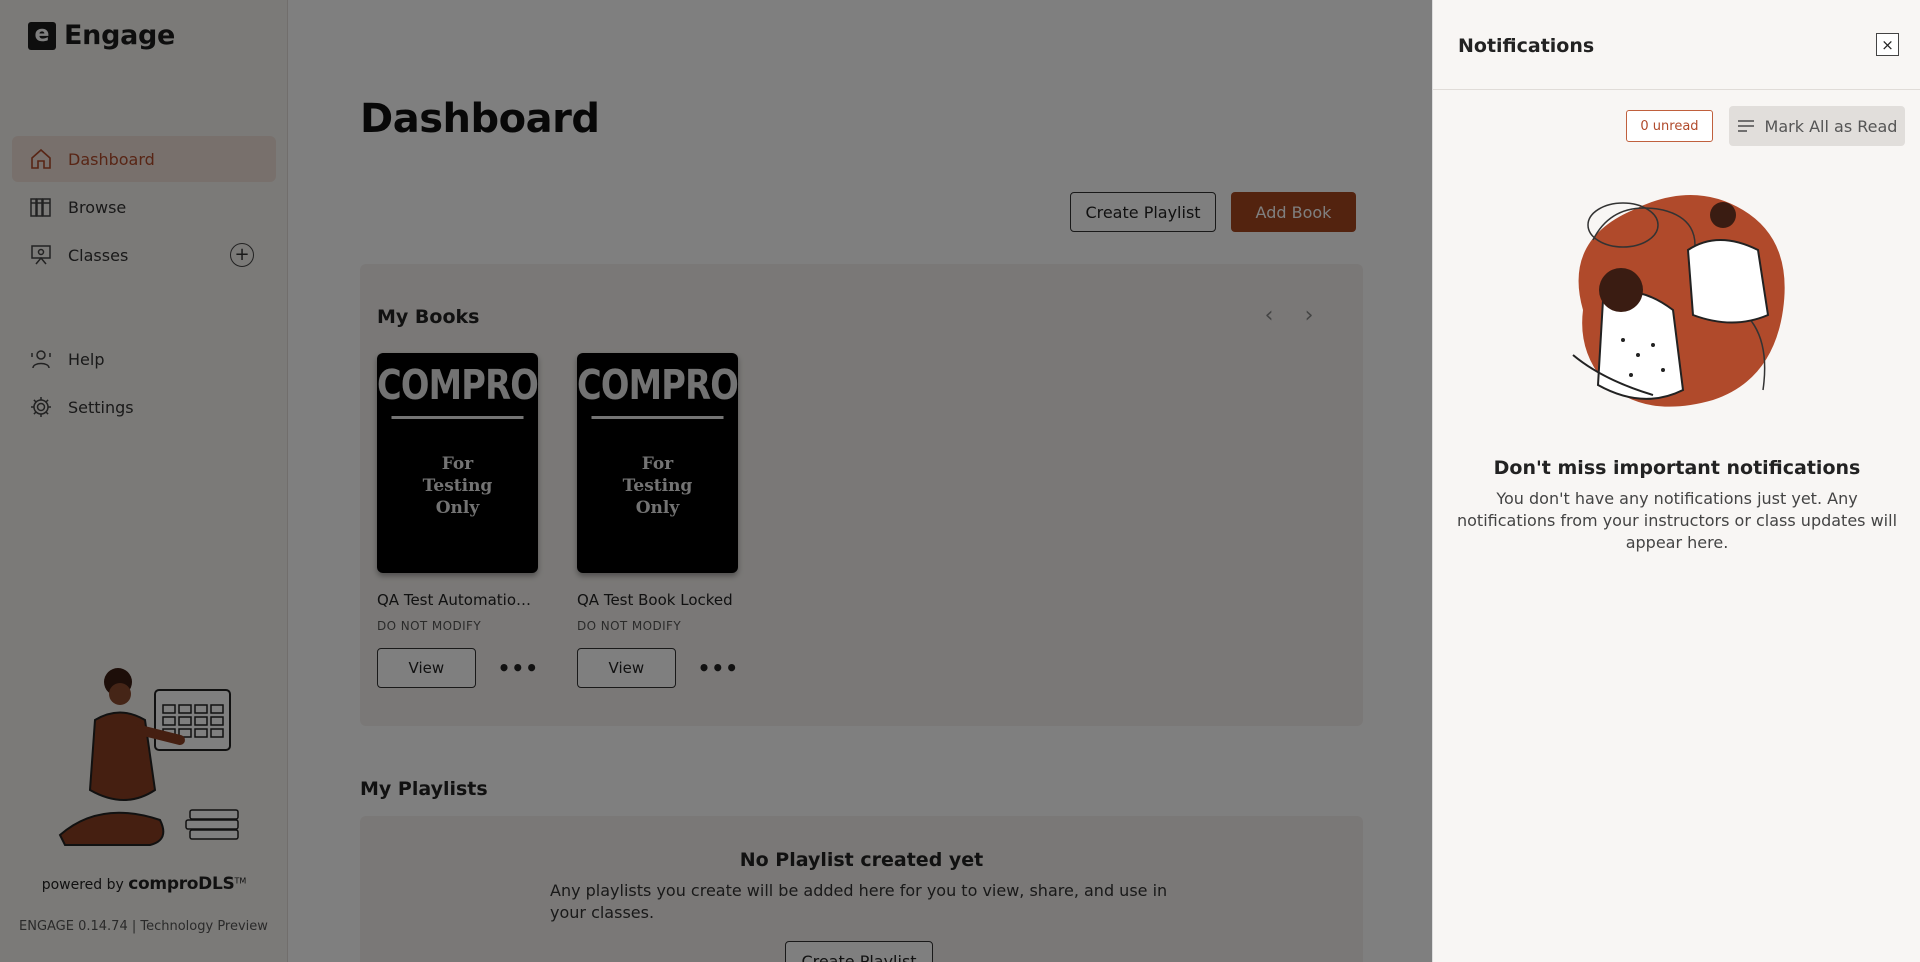 The image size is (1920, 962). I want to click on mark-all-read-label: Mark All as Read, so click(1831, 126).